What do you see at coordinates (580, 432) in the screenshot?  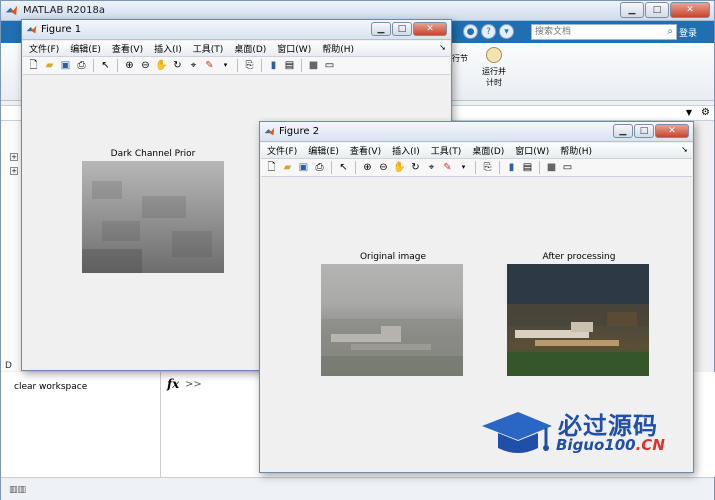 I see `watermark-logo: 必过源码 Biguo100.CN` at bounding box center [580, 432].